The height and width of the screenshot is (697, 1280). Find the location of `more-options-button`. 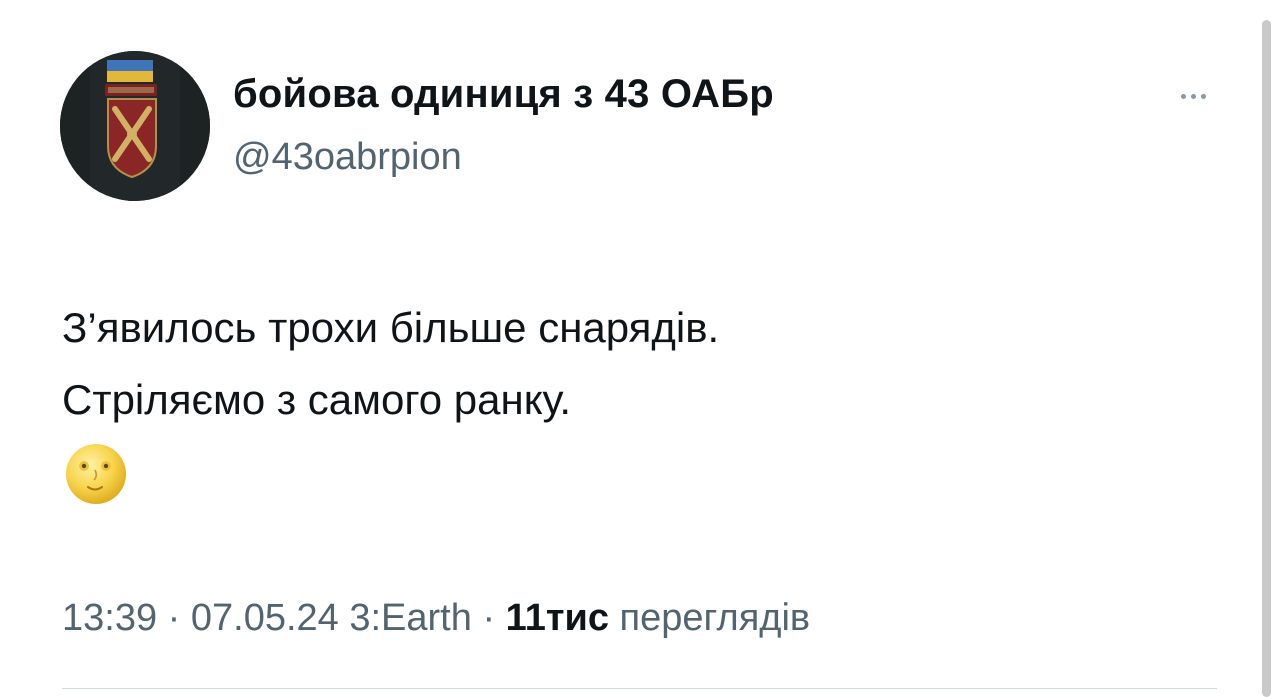

more-options-button is located at coordinates (1193, 96).